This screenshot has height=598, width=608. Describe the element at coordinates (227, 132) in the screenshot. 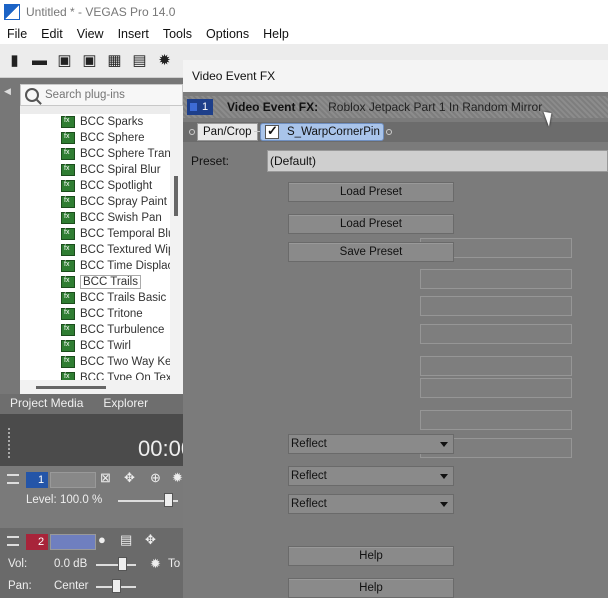

I see `chain-pancrop-button: Pan/Crop` at that location.